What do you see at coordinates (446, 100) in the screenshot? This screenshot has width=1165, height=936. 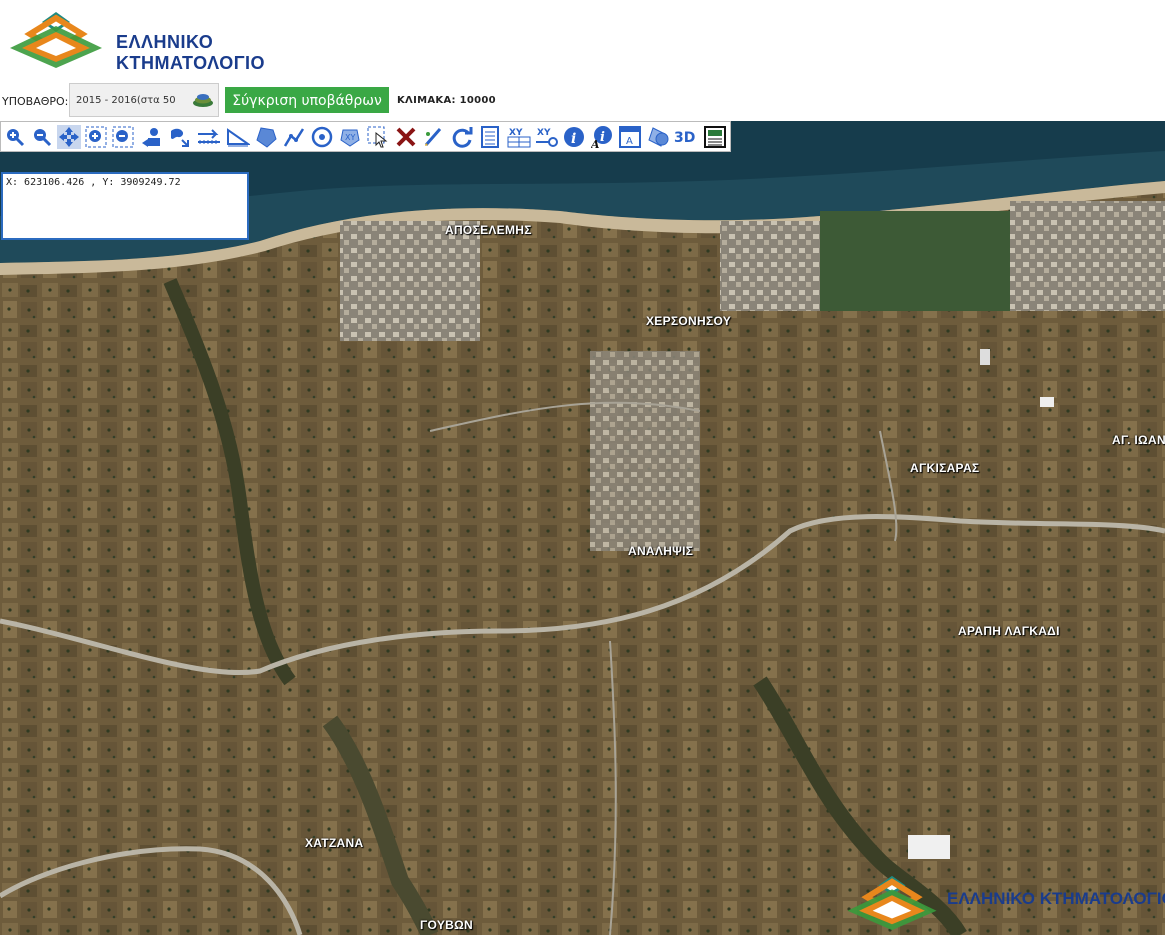 I see `scale-label: ΚΛΙΜΑΚΑ: 10000` at bounding box center [446, 100].